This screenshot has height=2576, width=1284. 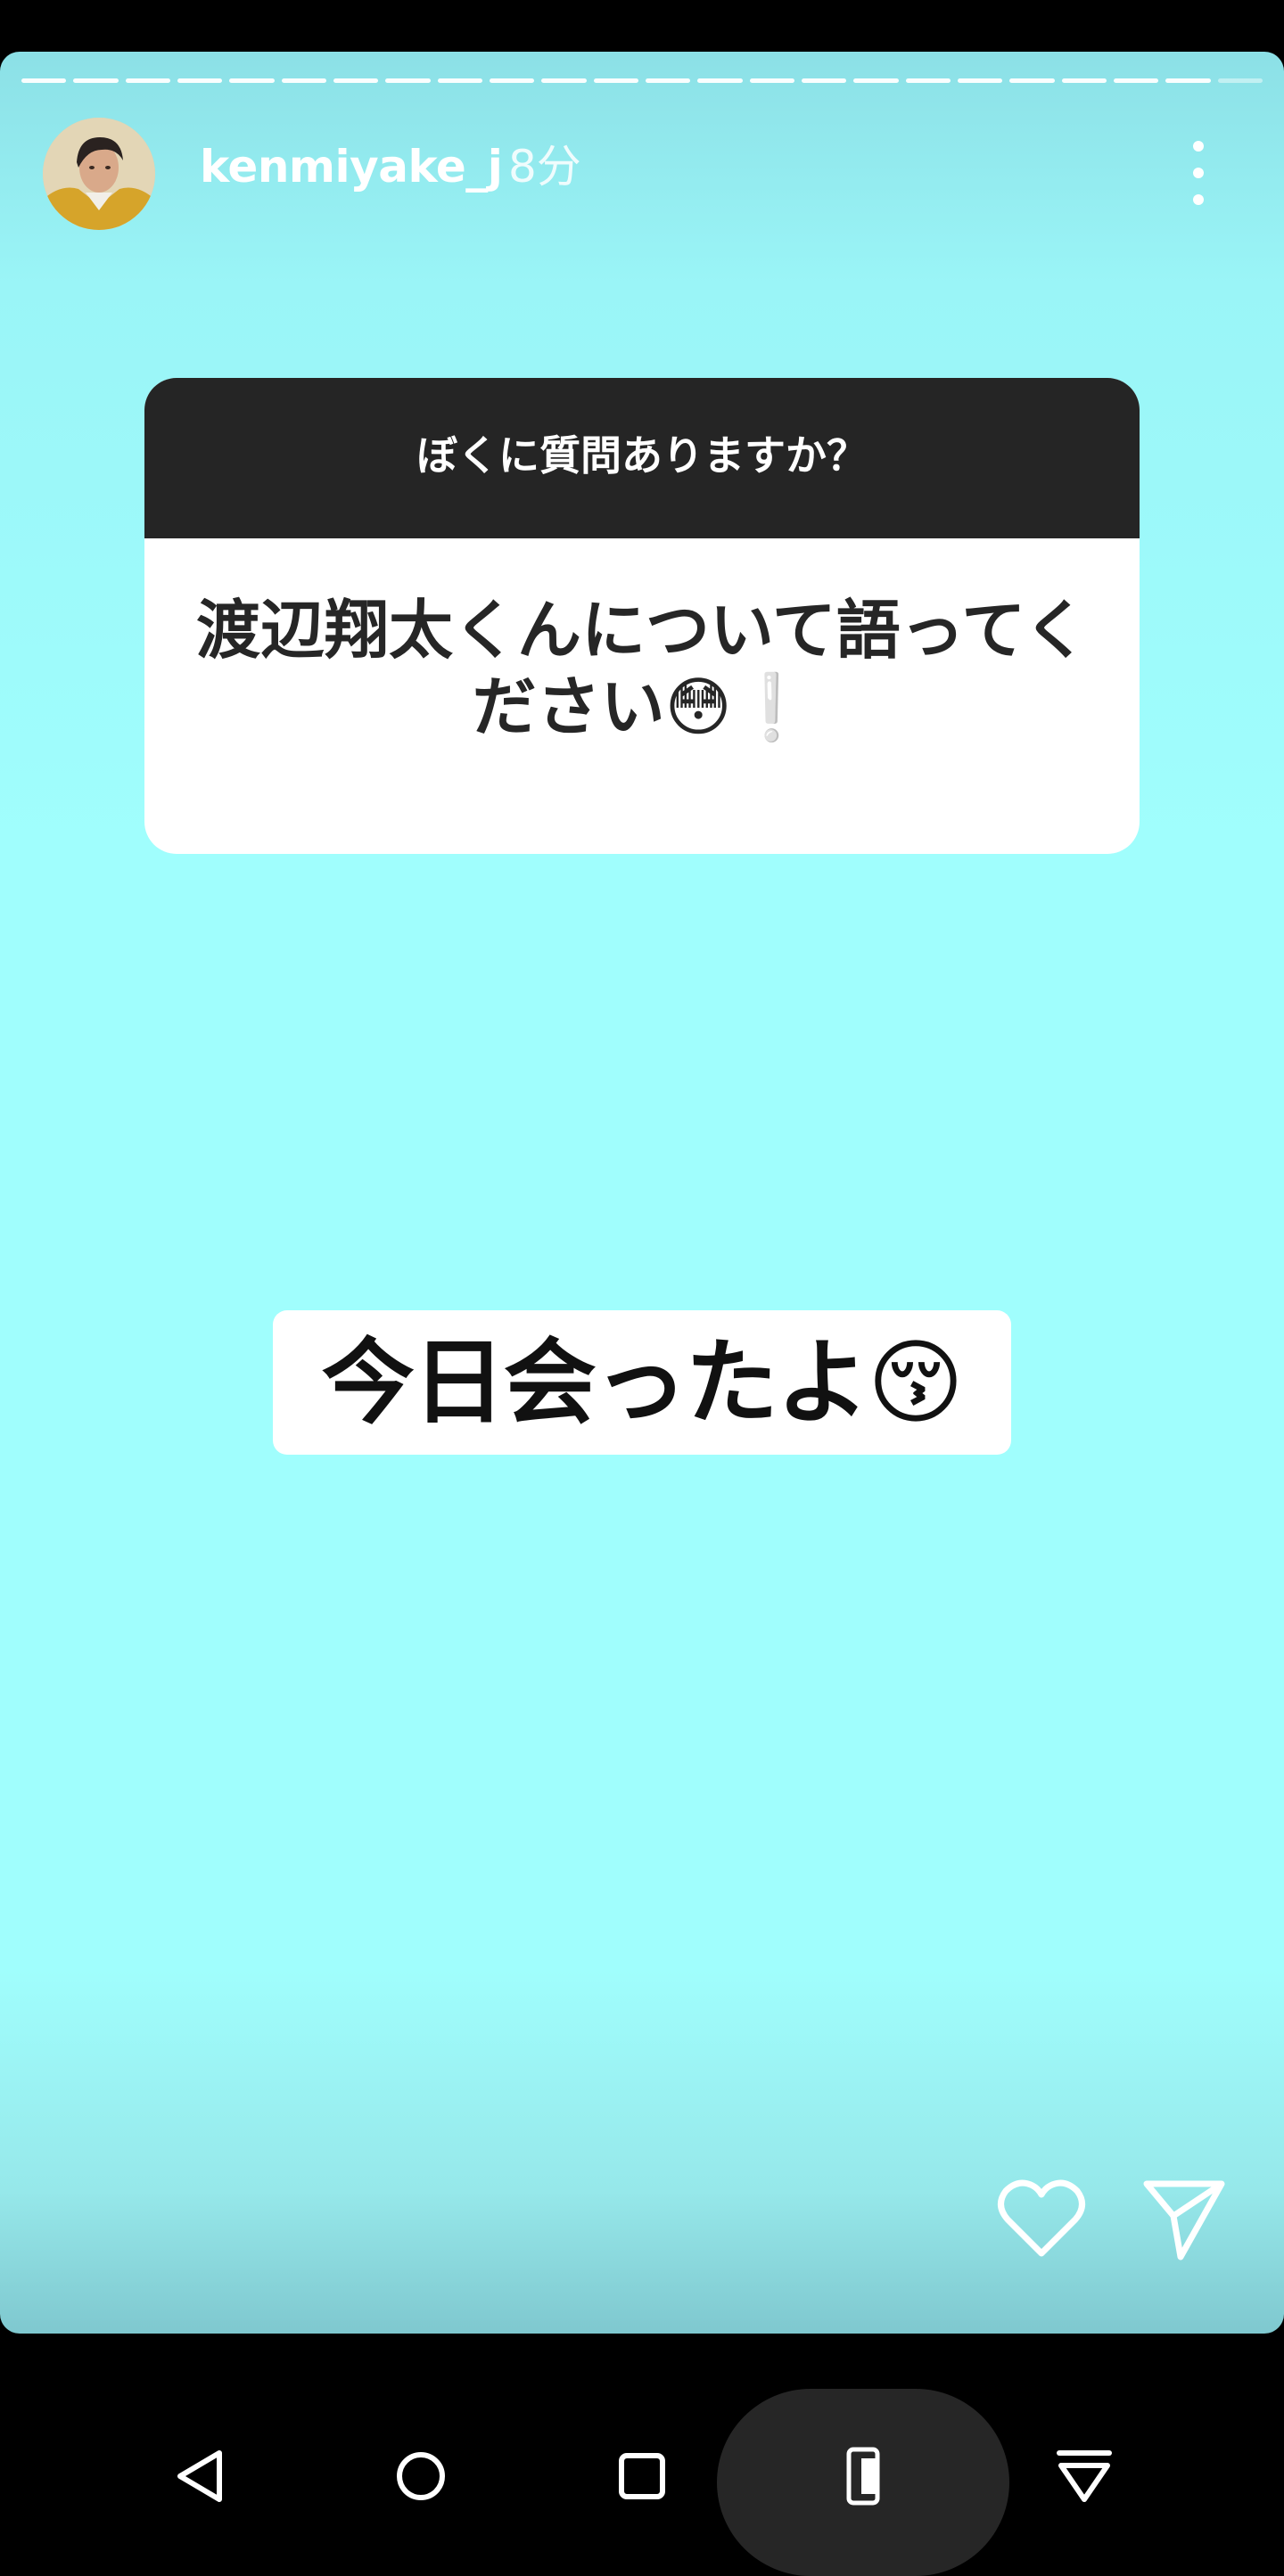 I want to click on system-navigation-bar, so click(x=642, y=2455).